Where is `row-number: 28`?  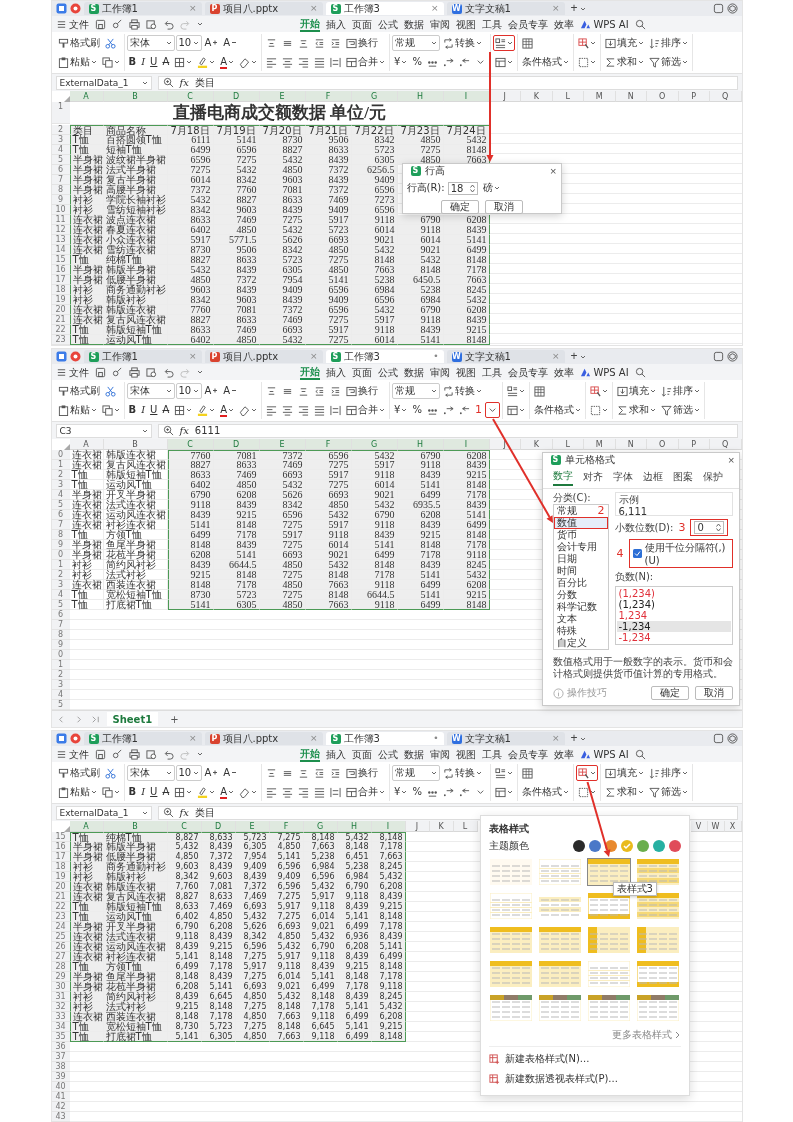
row-number: 28 is located at coordinates (60, 967).